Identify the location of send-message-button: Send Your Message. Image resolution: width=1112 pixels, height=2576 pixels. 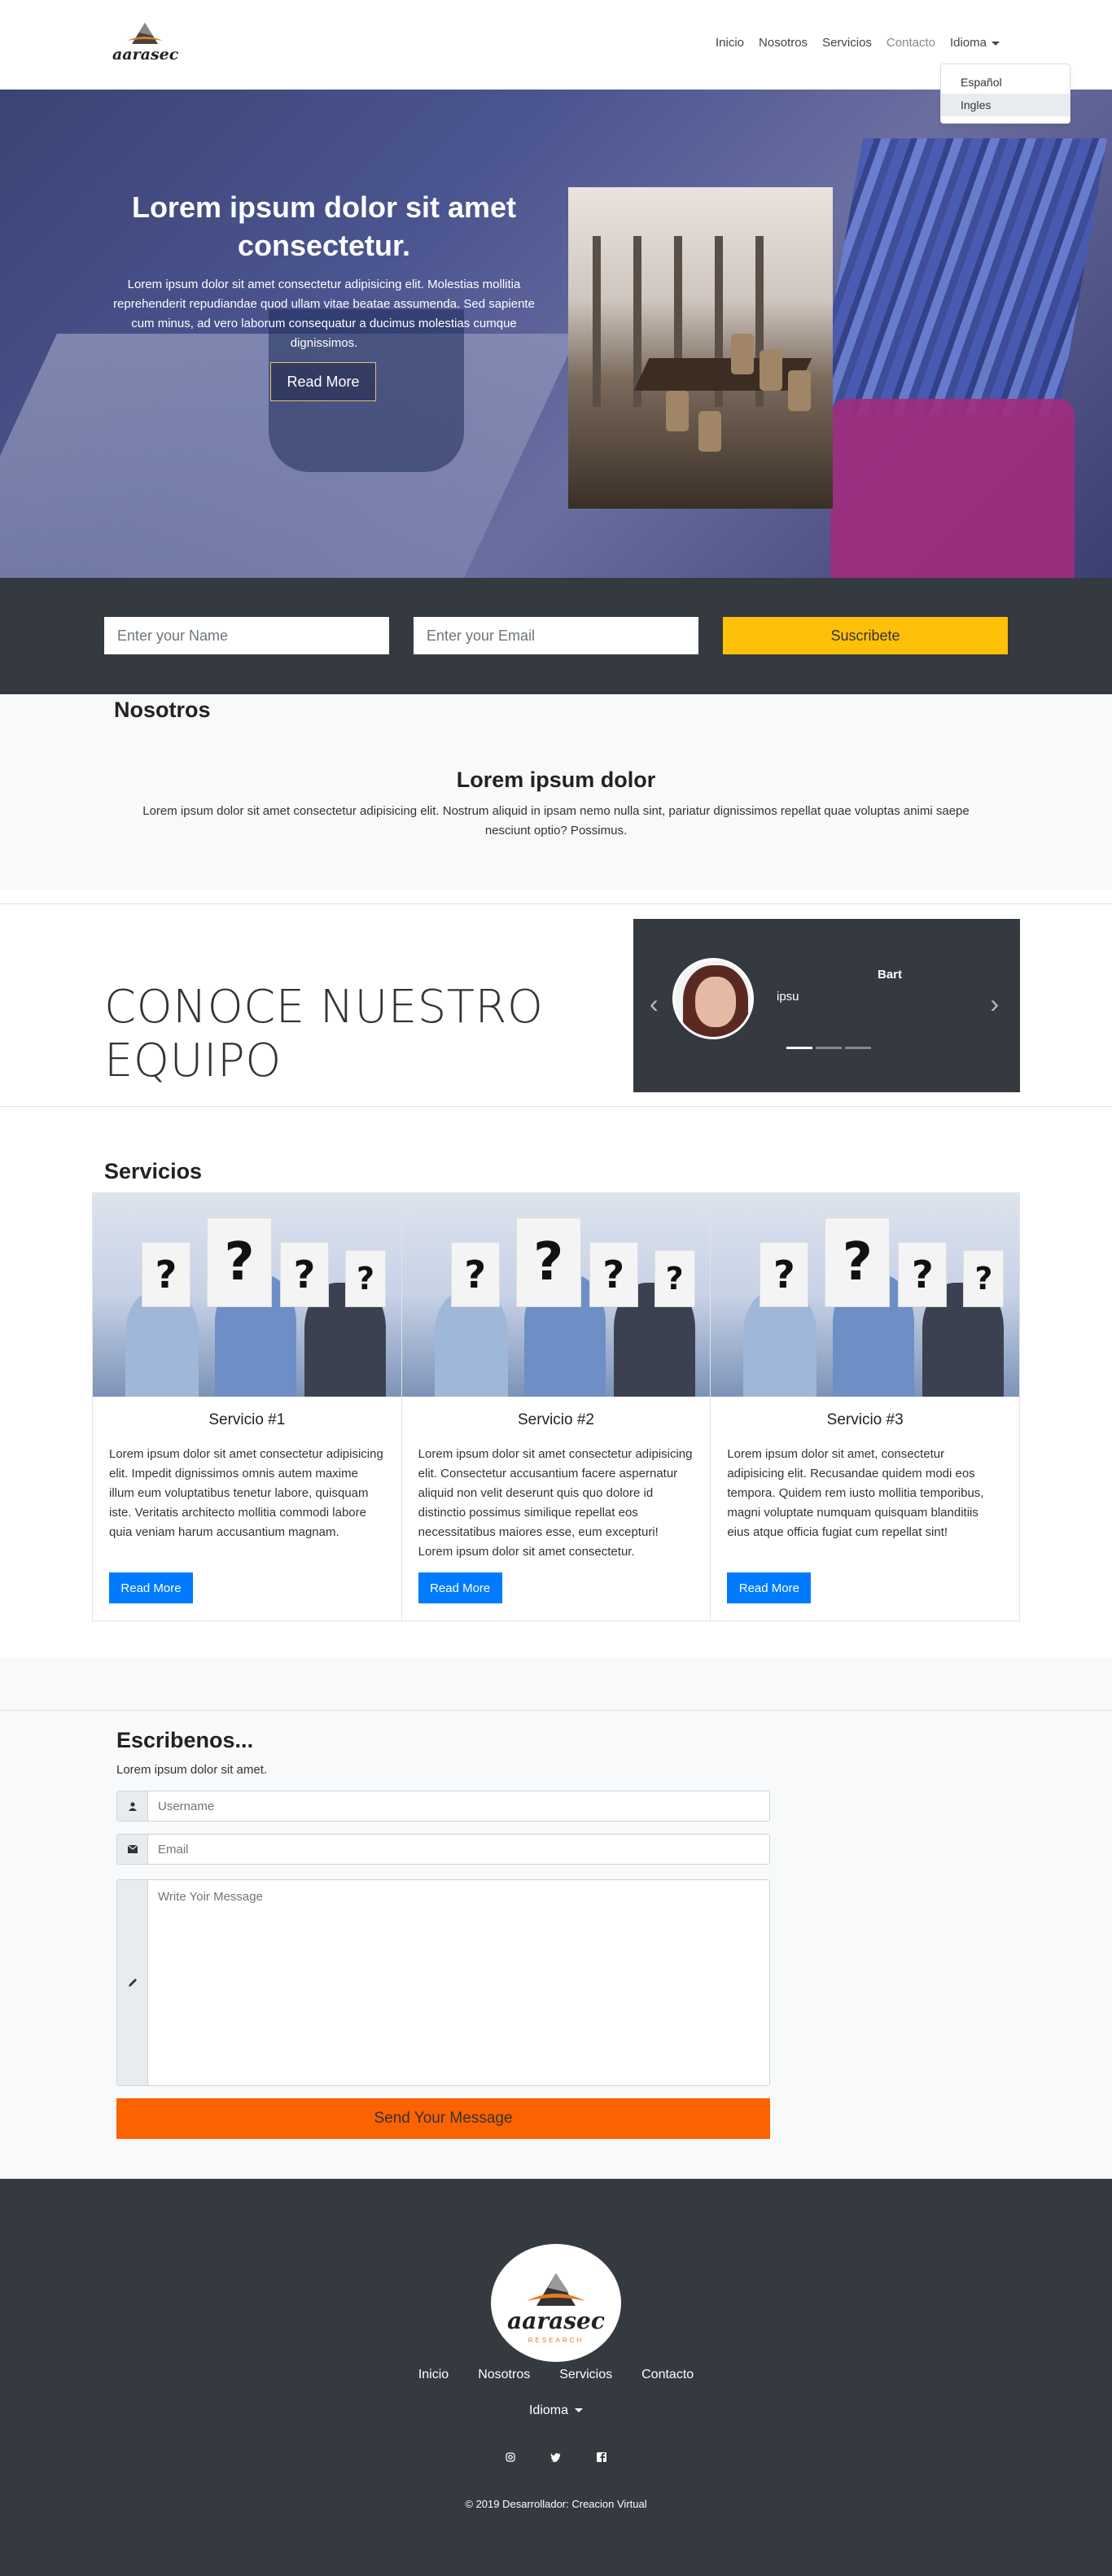
(443, 2118).